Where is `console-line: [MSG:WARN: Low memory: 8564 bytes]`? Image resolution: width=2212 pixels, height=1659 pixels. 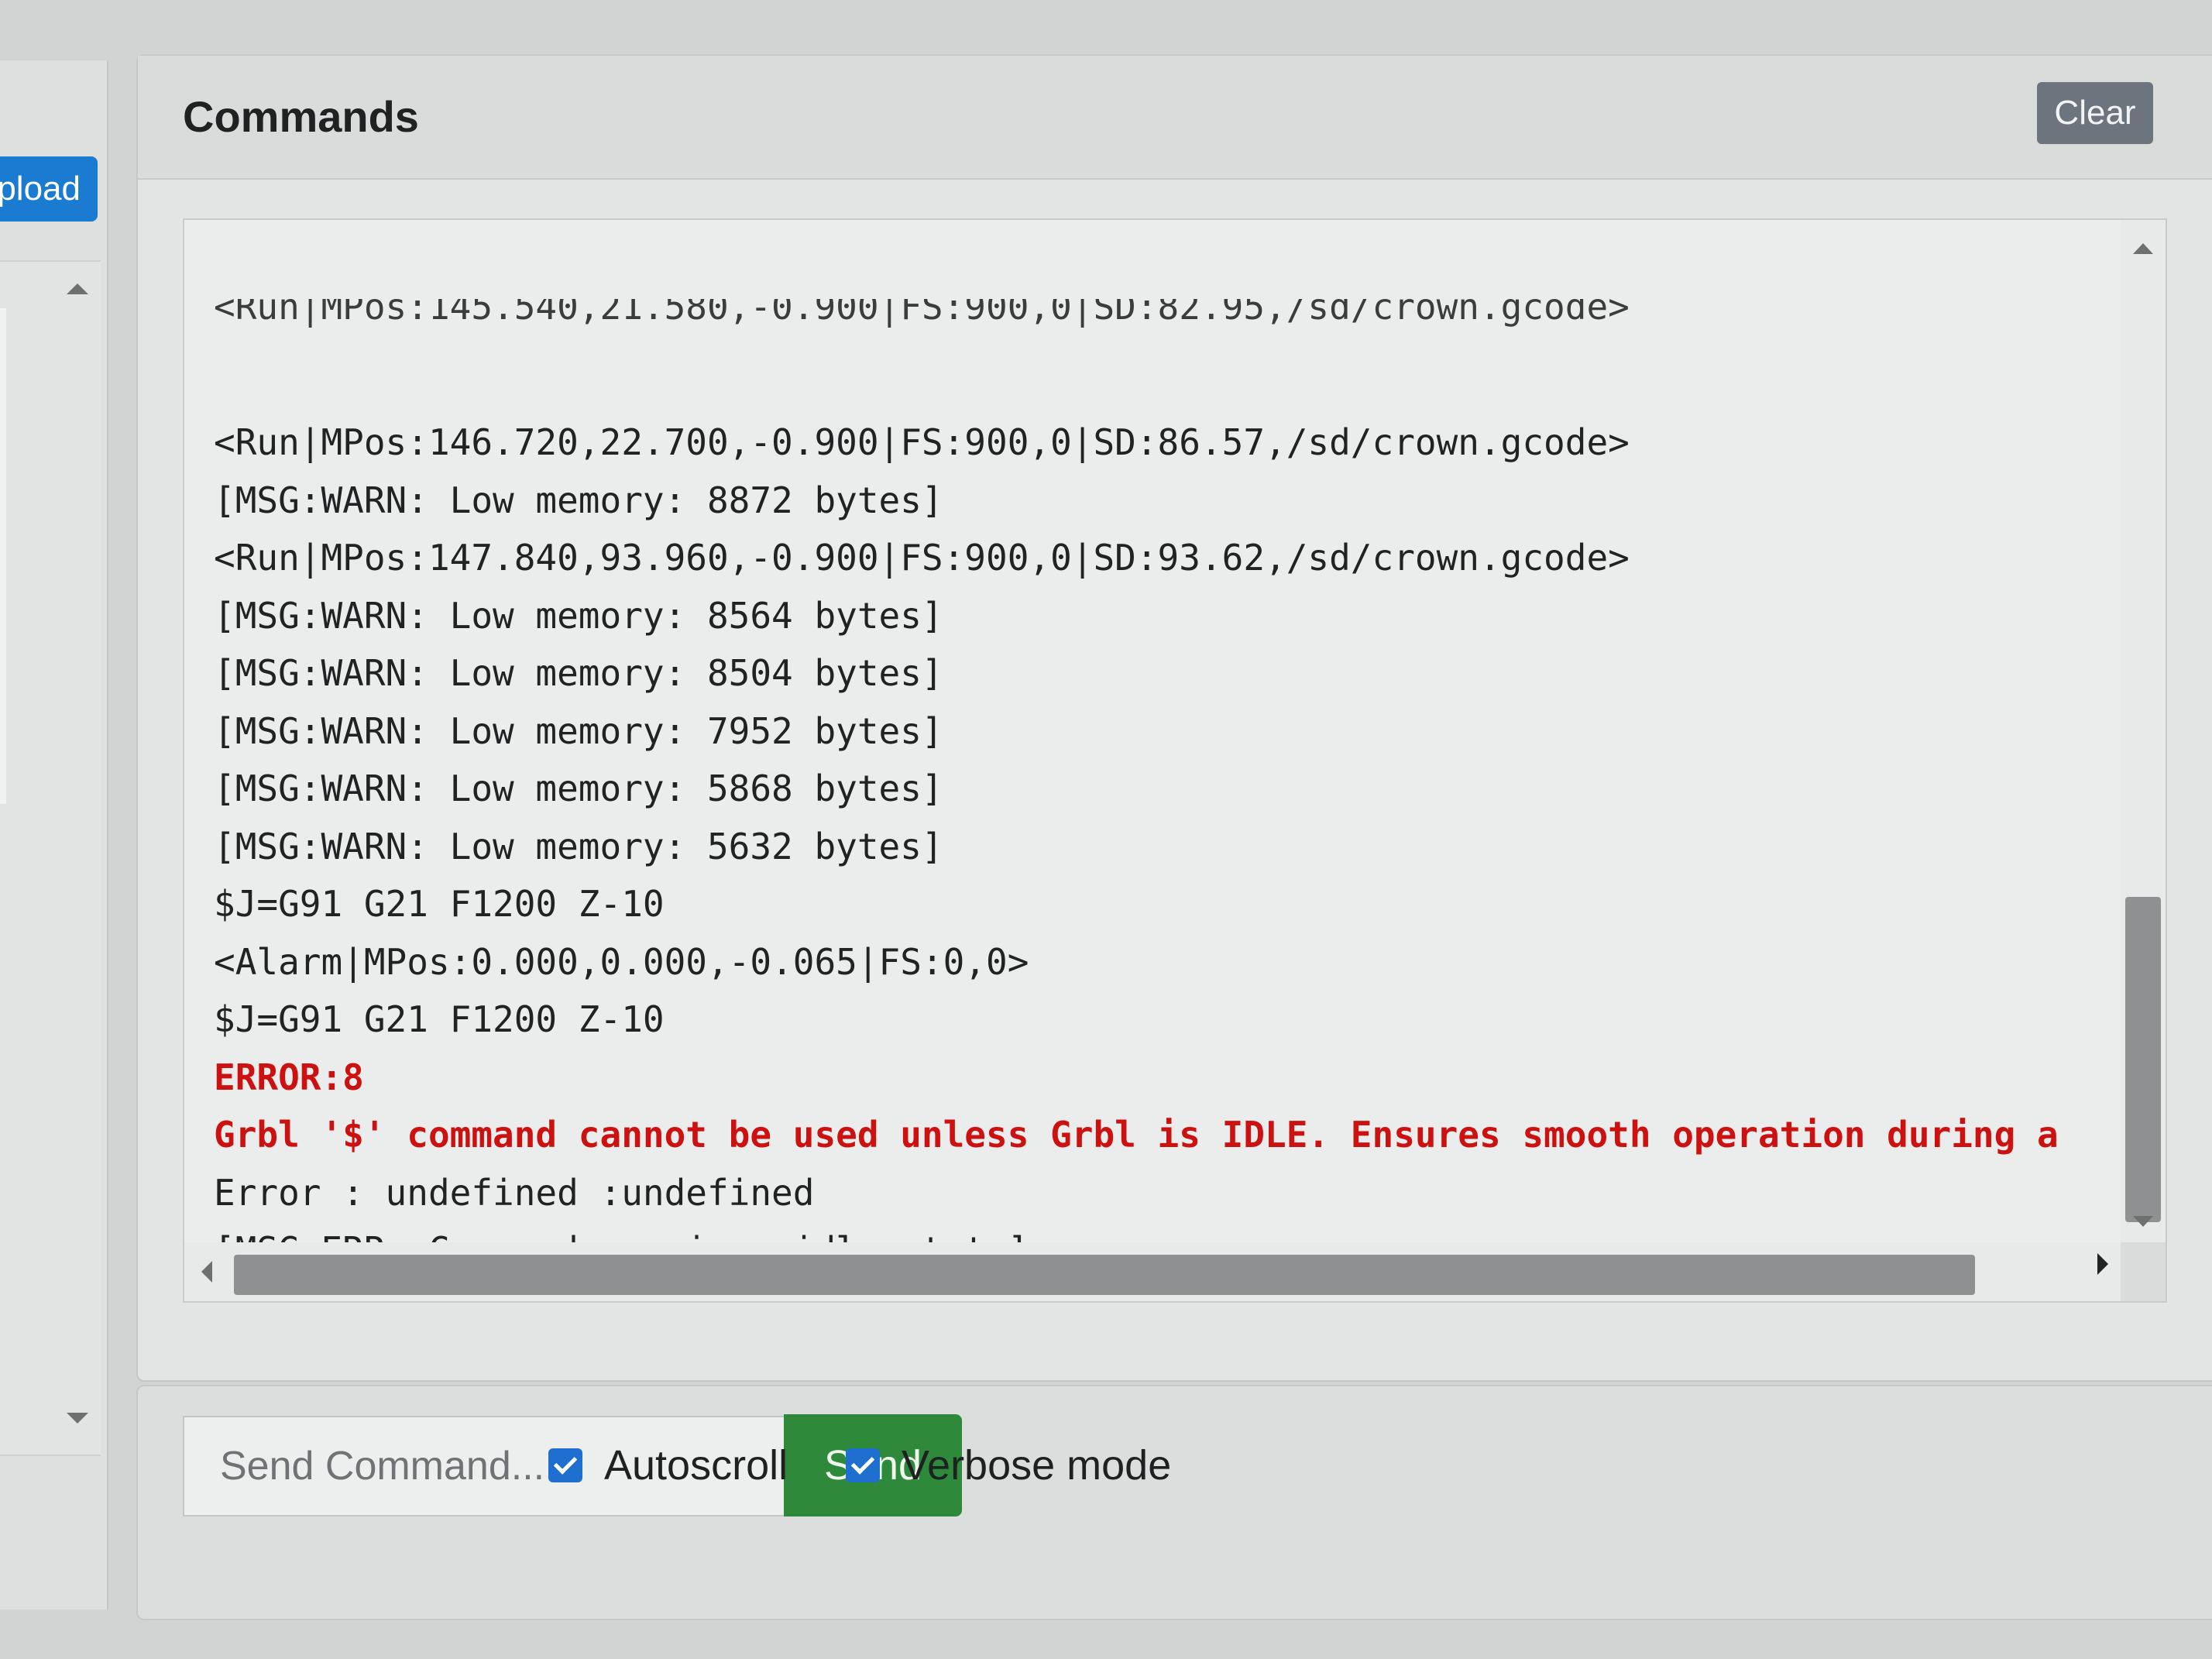 console-line: [MSG:WARN: Low memory: 8564 bytes] is located at coordinates (578, 615).